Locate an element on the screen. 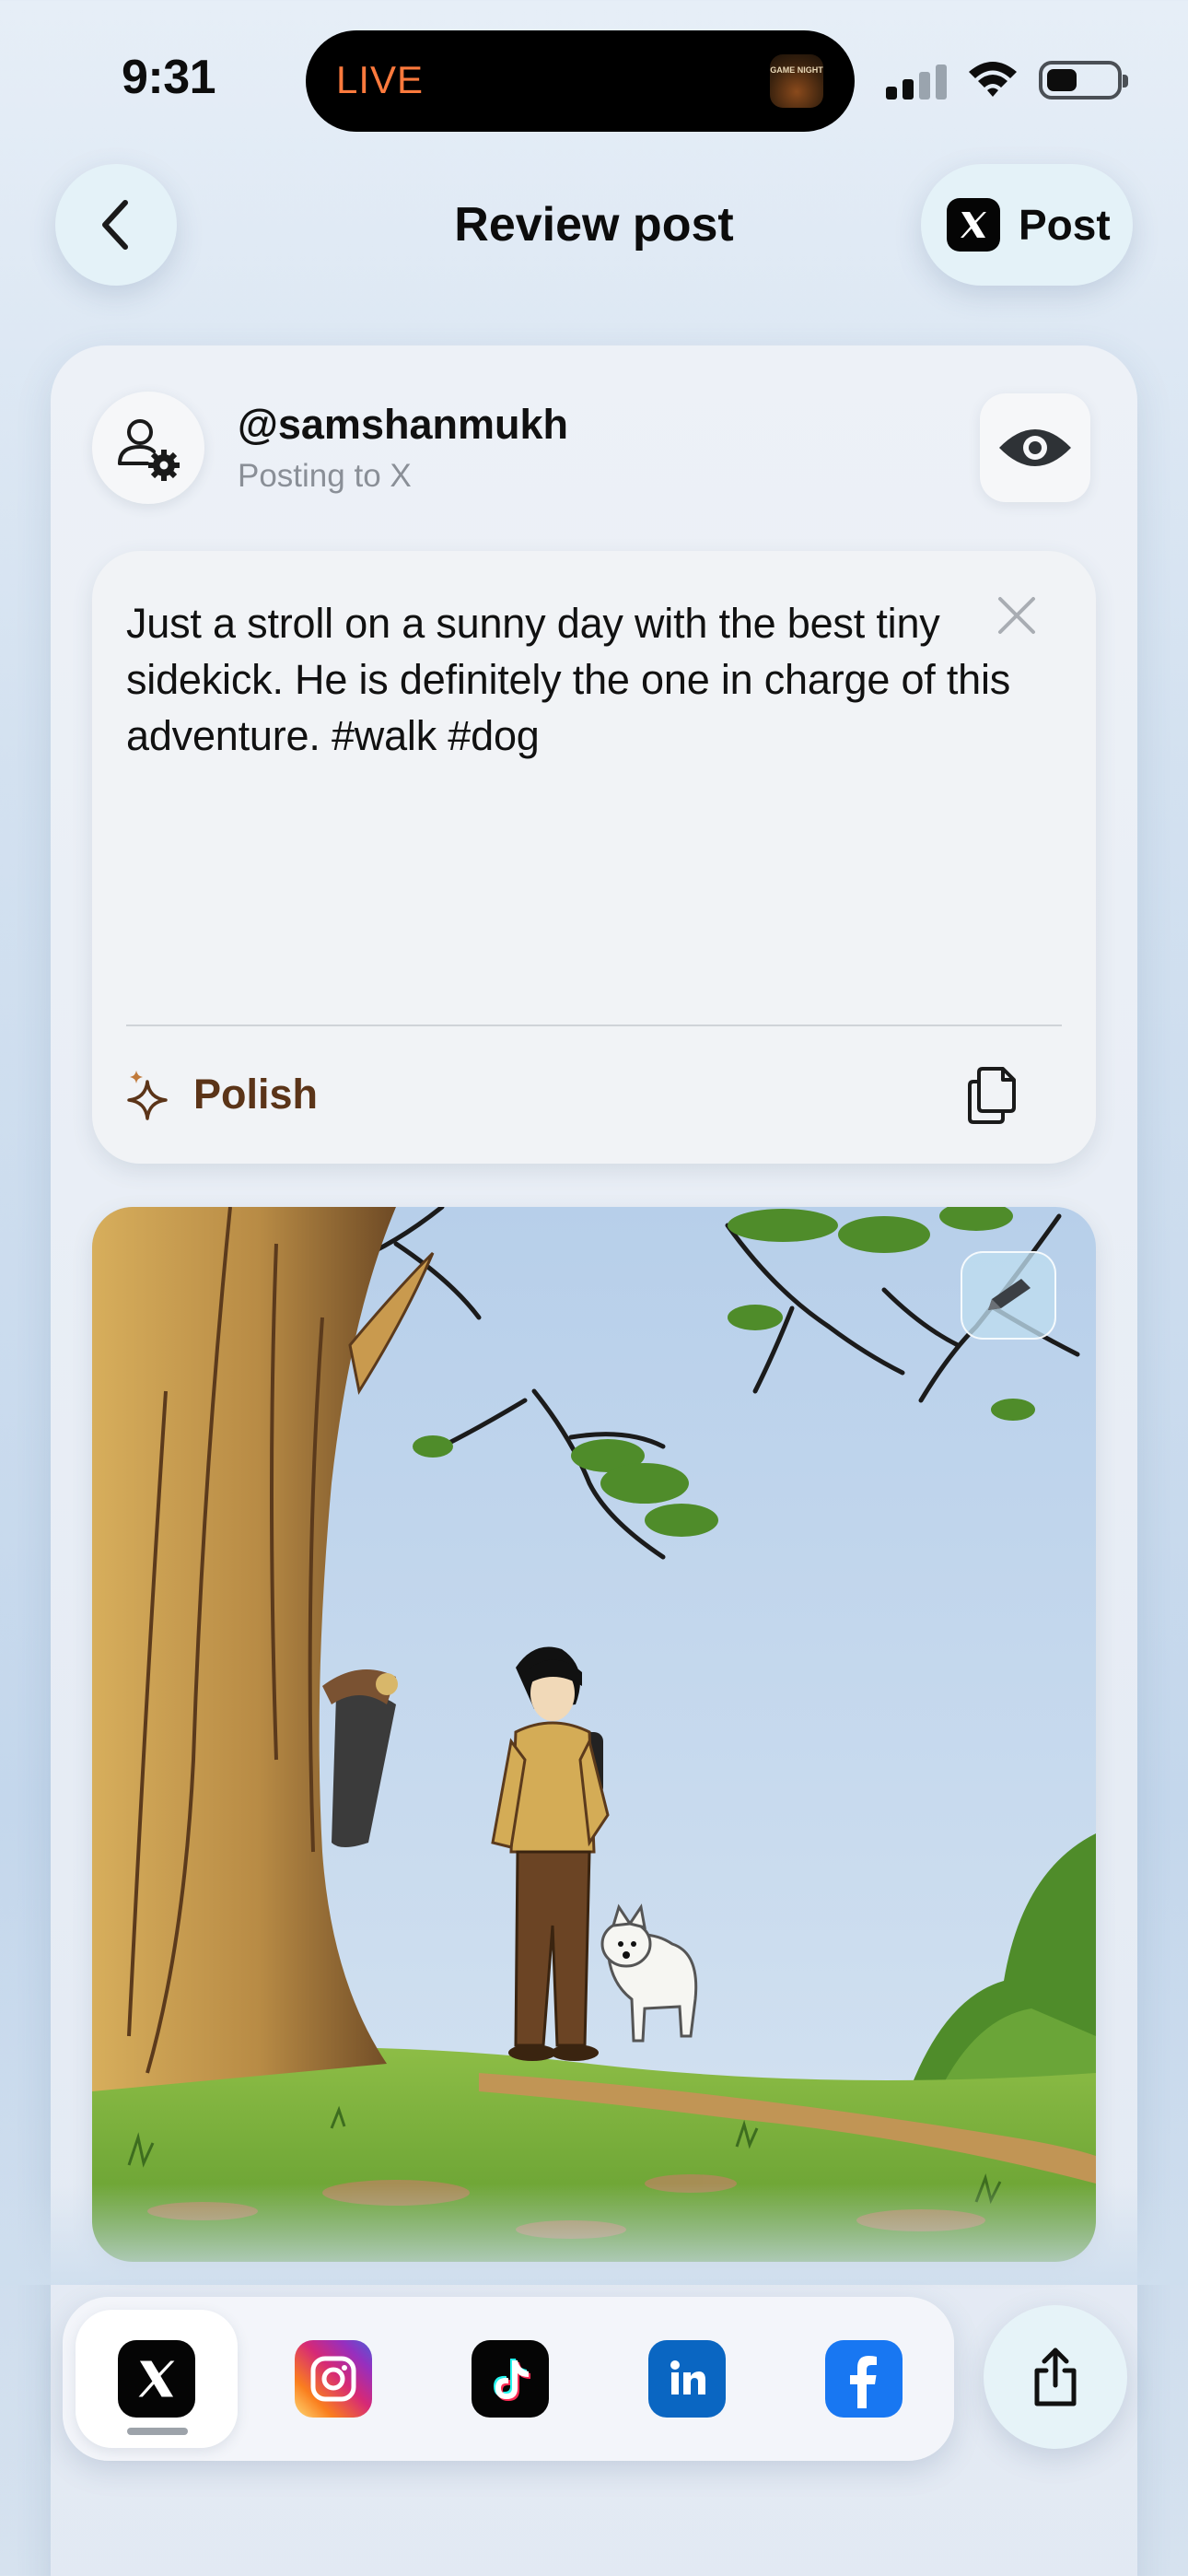 The height and width of the screenshot is (2576, 1188). dynamic-island: LIVE GAME NIGHT is located at coordinates (580, 81).